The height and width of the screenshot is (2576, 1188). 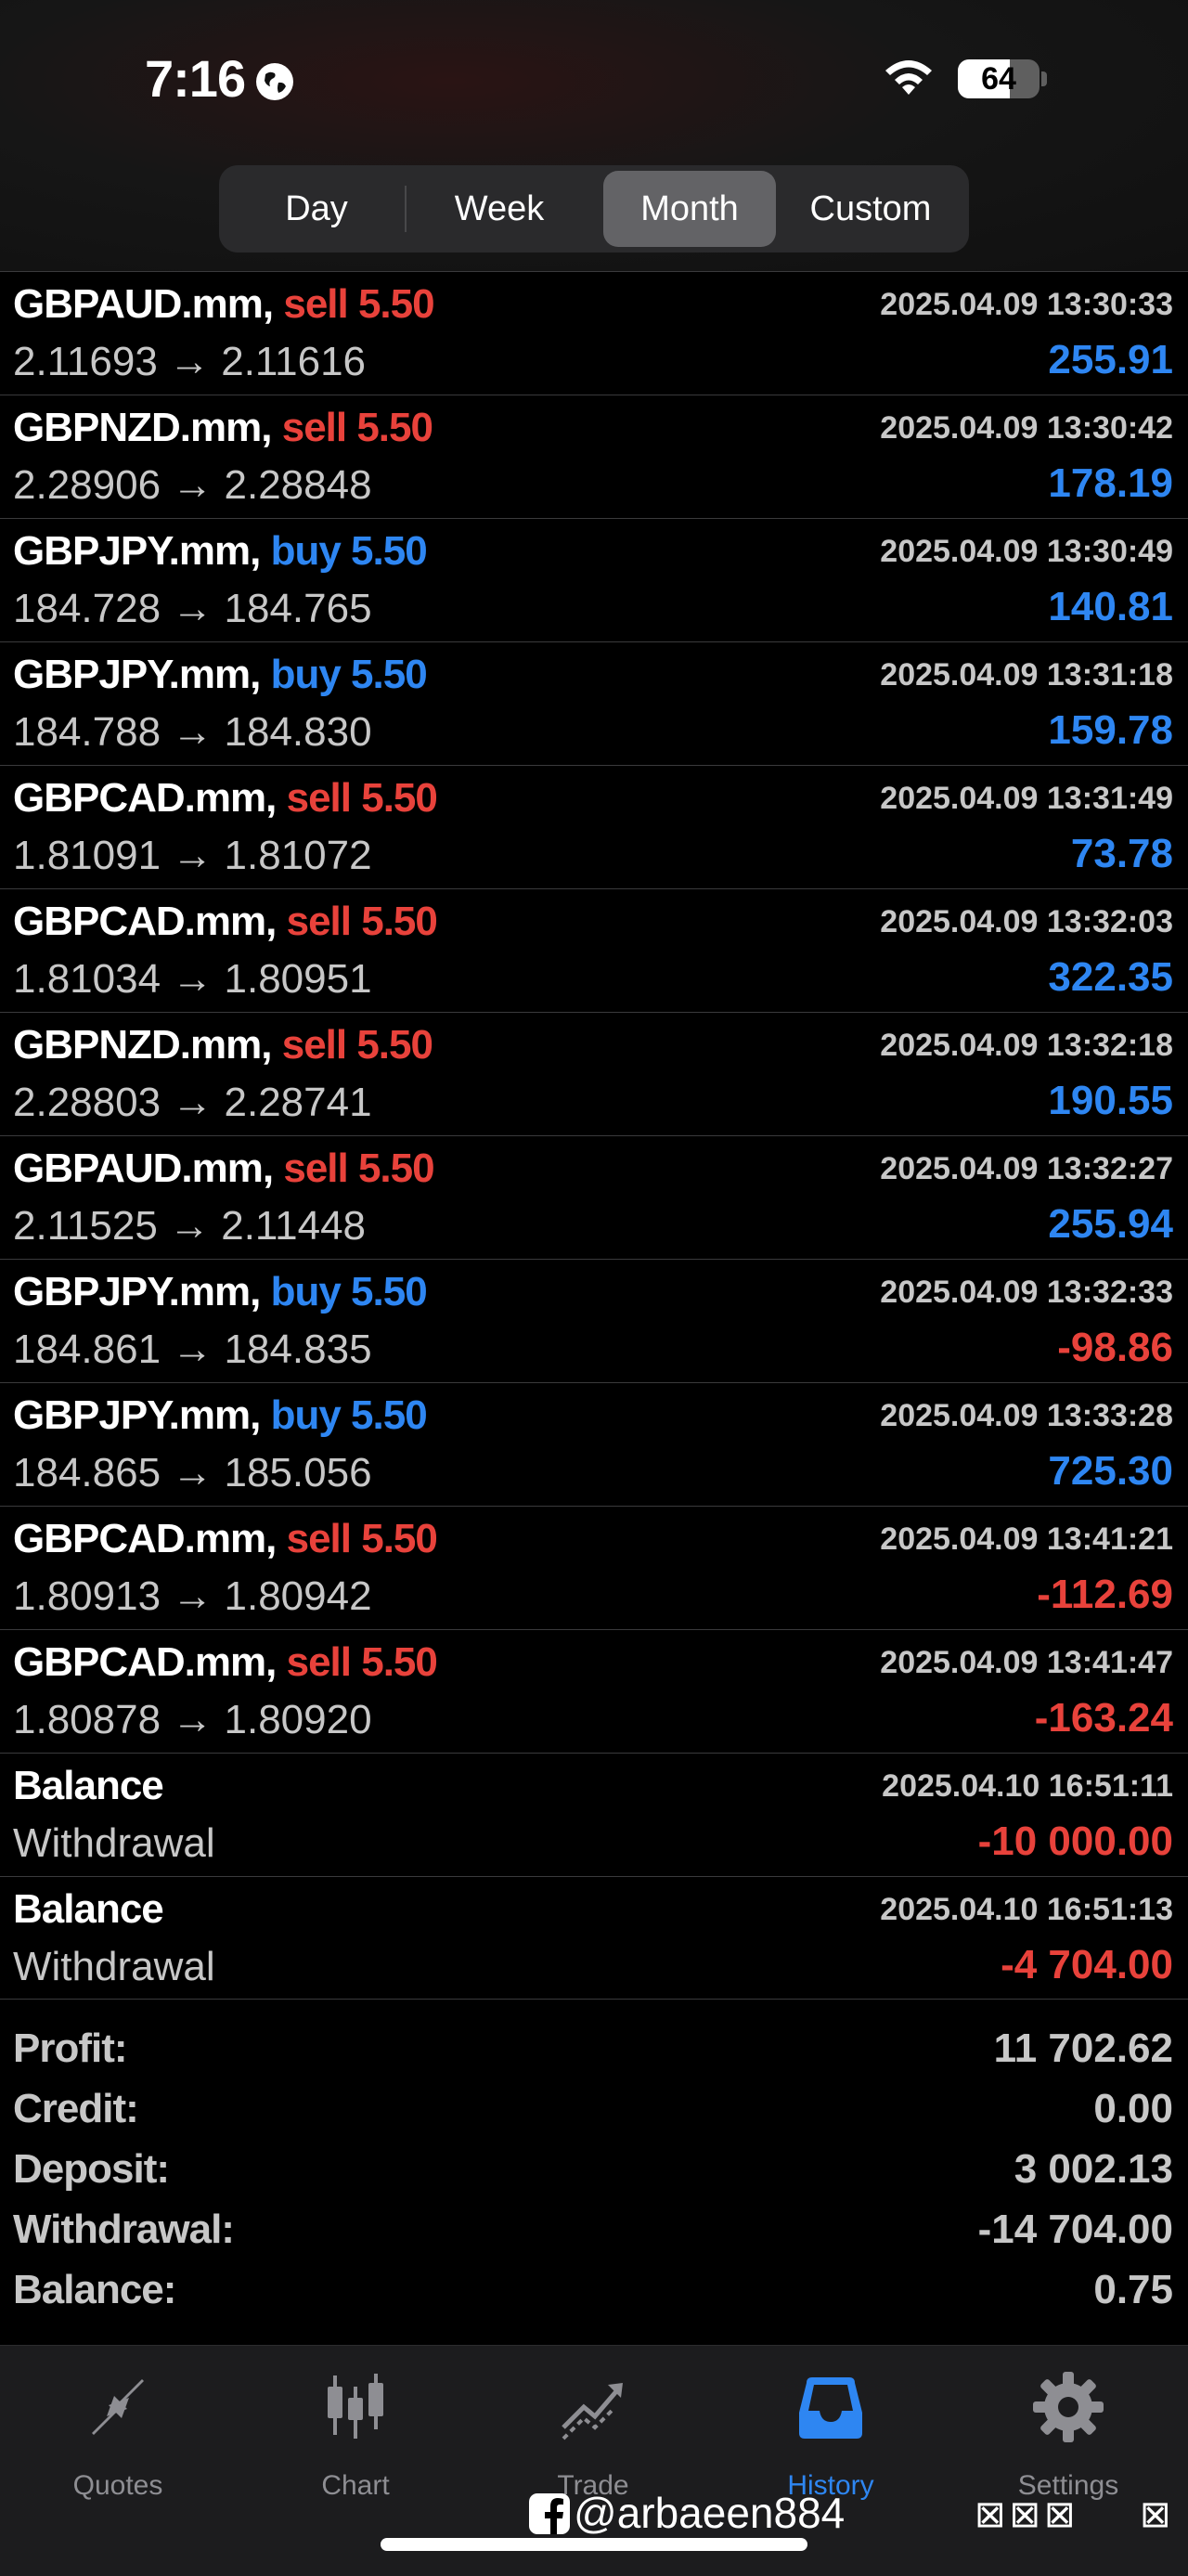 What do you see at coordinates (192, 485) in the screenshot?
I see `trade-prices: 2.28906 → 2.28848` at bounding box center [192, 485].